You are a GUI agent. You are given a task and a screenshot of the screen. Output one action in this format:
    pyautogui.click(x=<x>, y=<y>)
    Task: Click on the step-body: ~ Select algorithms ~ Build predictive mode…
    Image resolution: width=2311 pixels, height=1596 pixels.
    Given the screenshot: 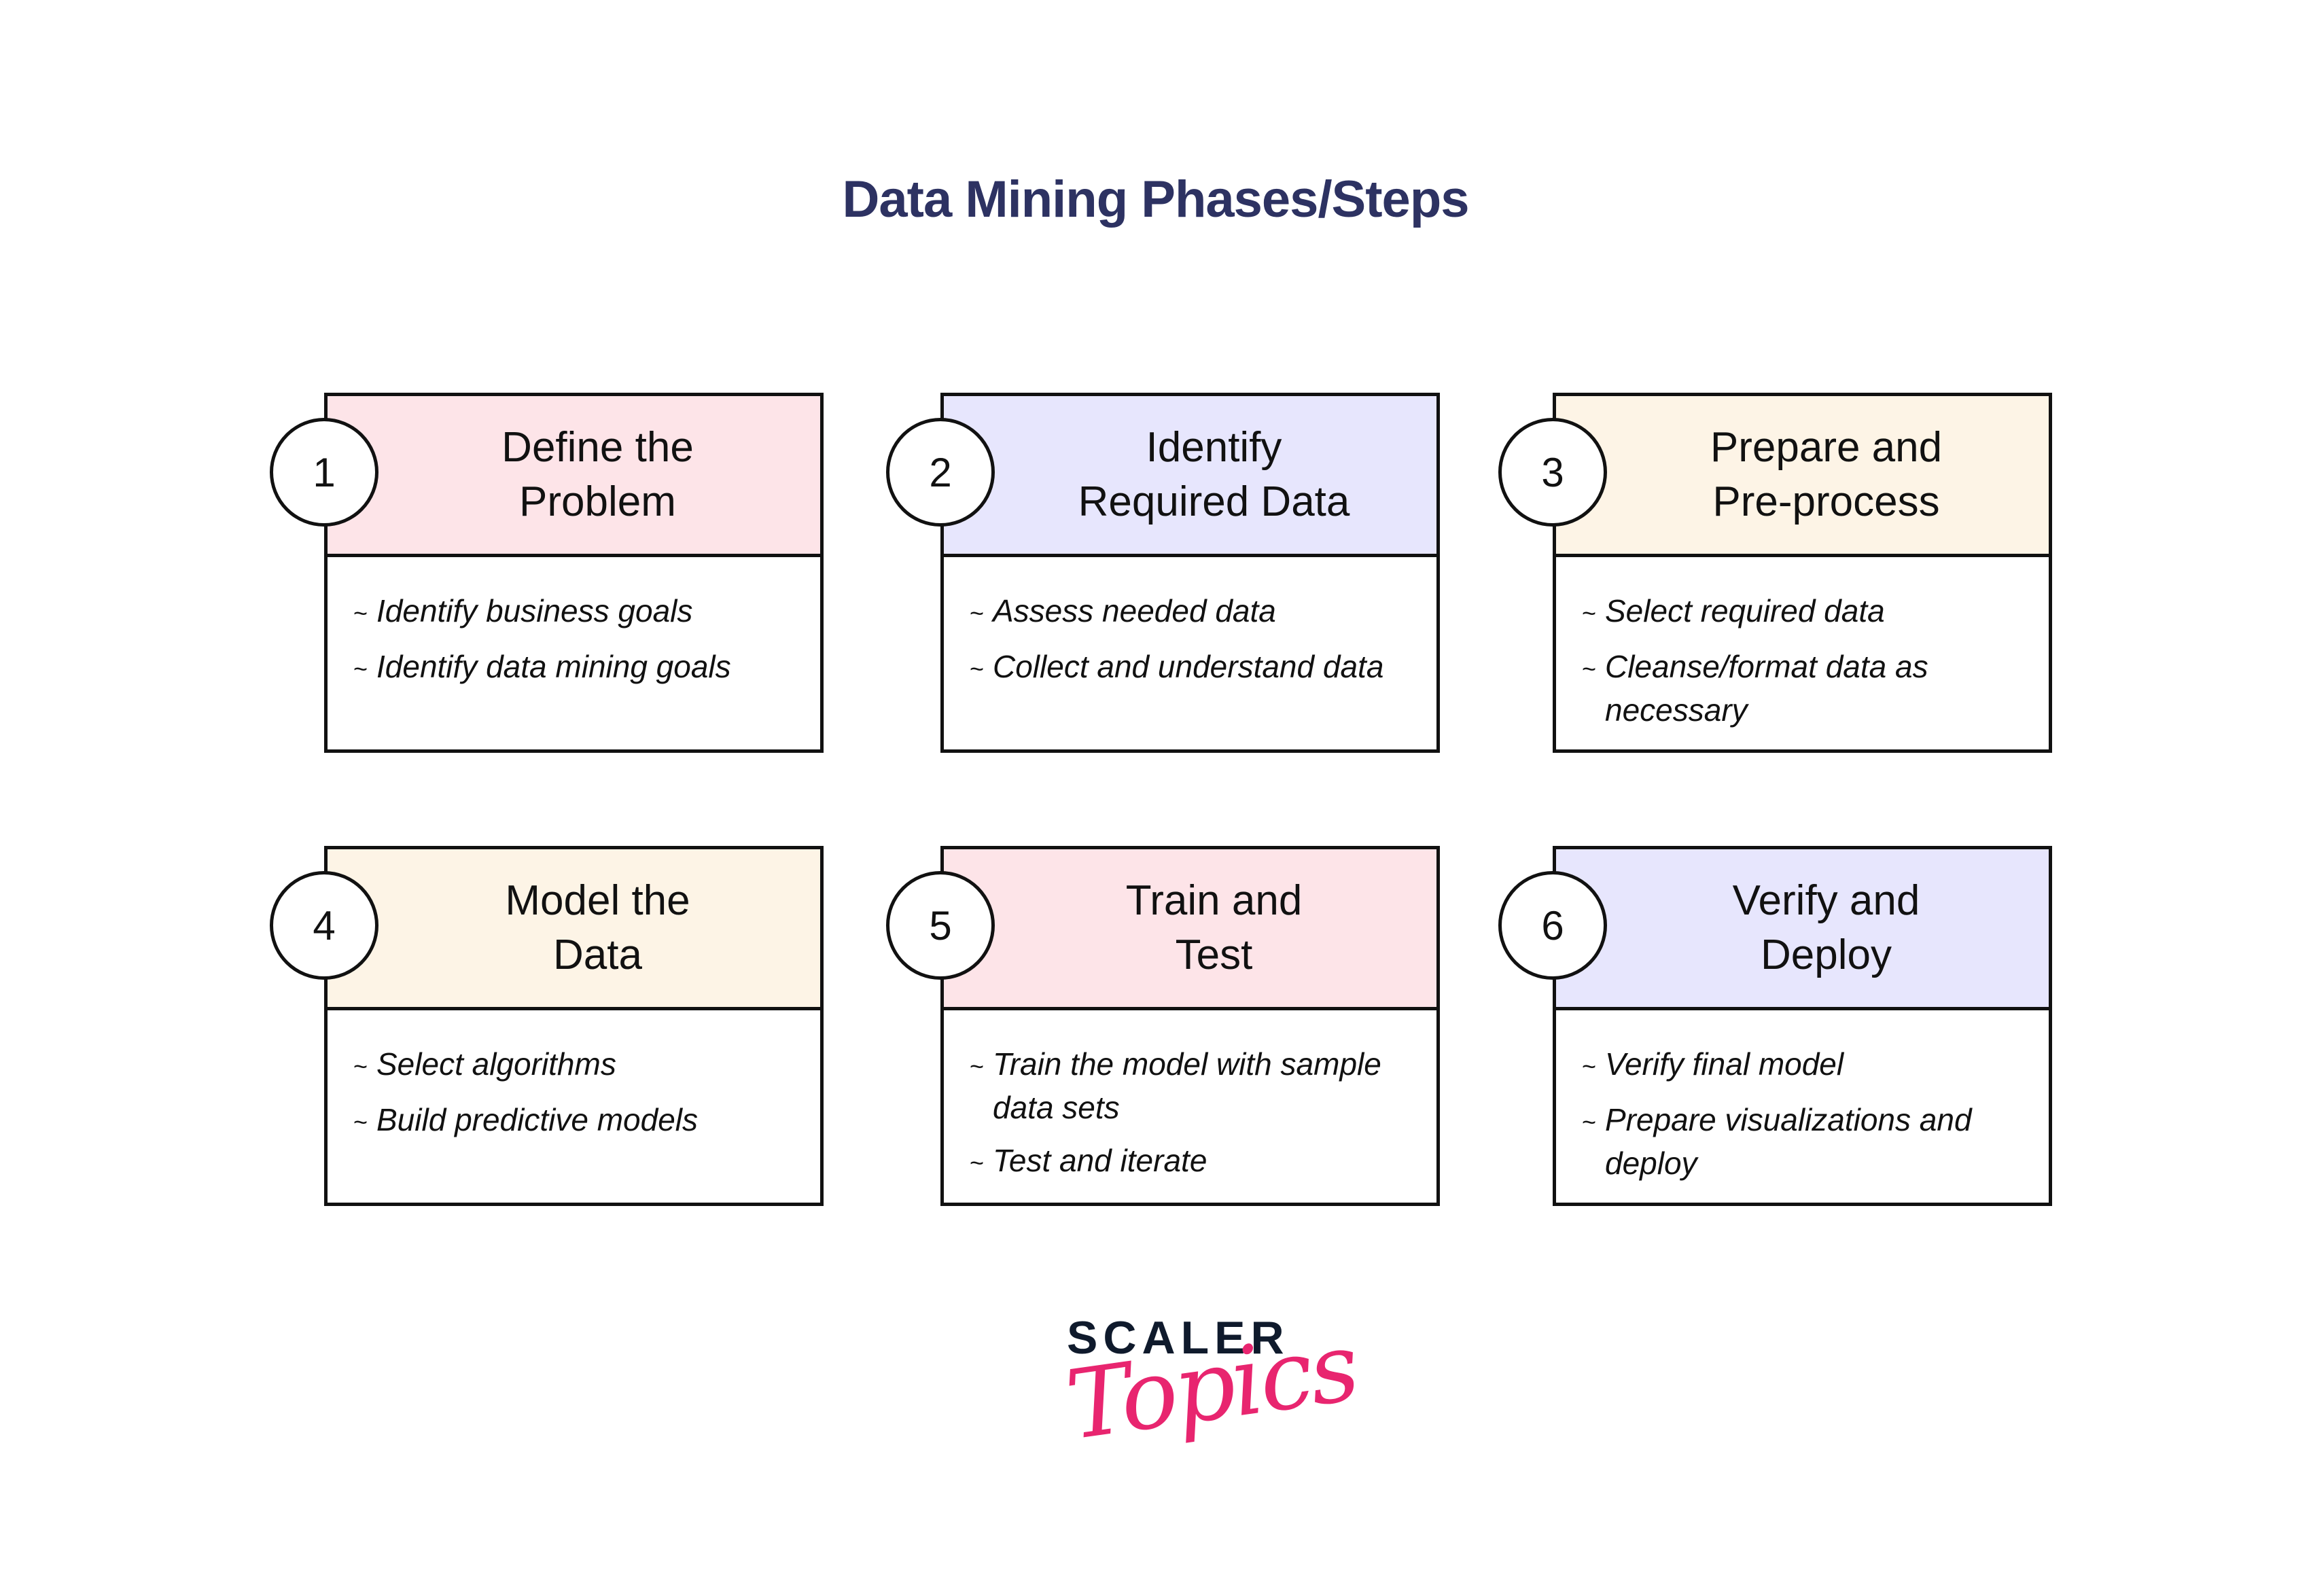 What is the action you would take?
    pyautogui.click(x=574, y=1108)
    